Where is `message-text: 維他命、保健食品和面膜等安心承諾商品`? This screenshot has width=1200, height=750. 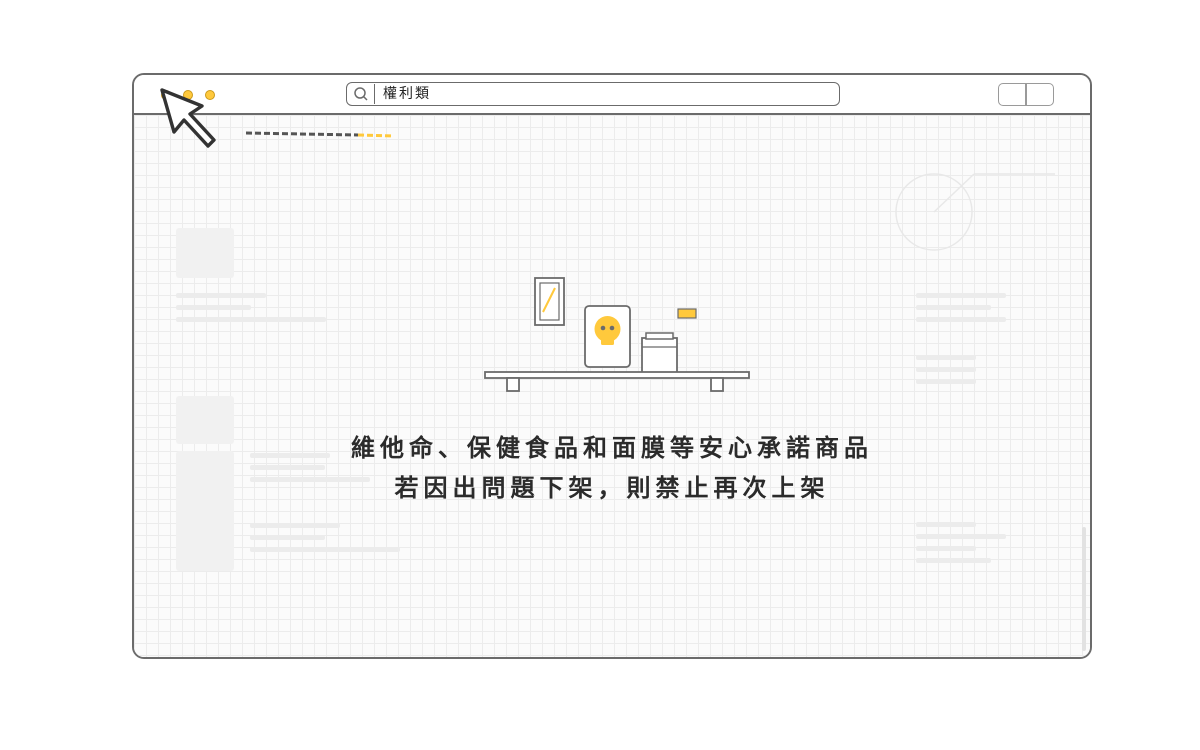
message-text: 維他命、保健食品和面膜等安心承諾商品 is located at coordinates (612, 448).